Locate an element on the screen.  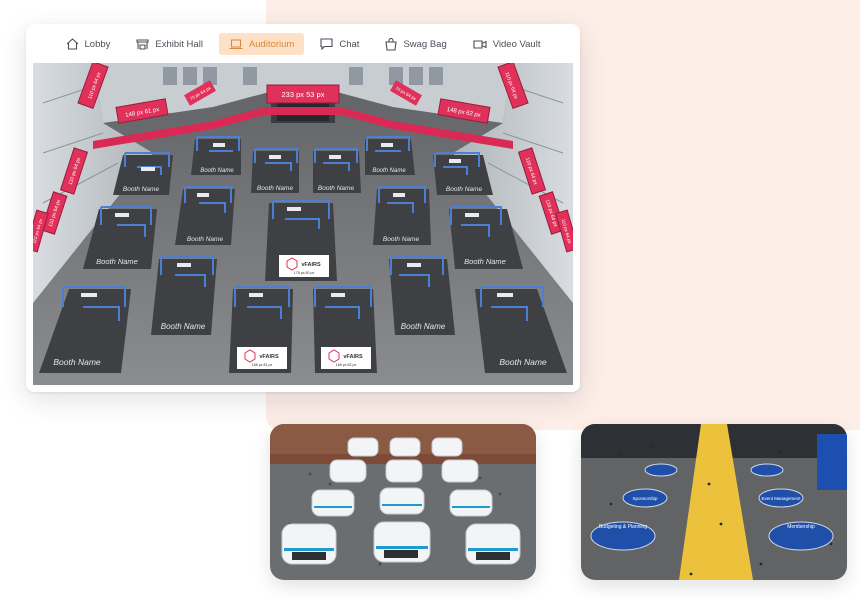
nav-lobby: Lobby is located at coordinates (88, 44).